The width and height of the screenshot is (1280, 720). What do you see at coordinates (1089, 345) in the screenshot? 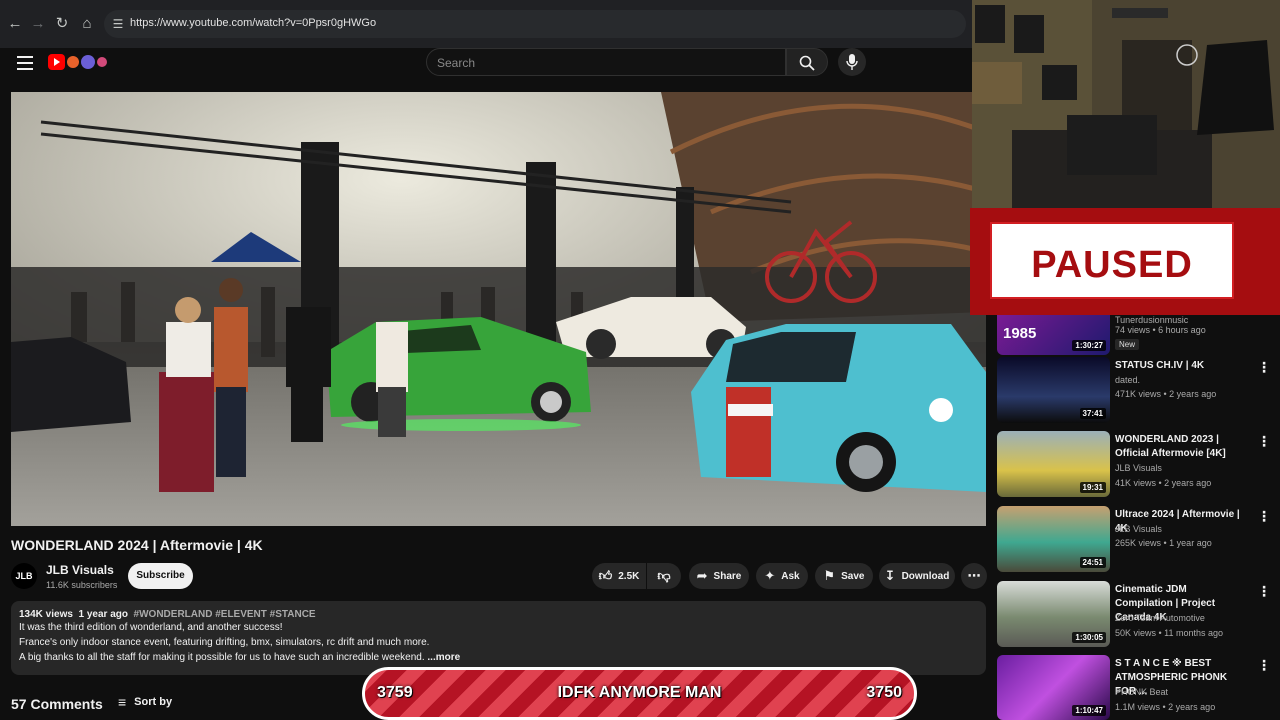
I see `video-duration: 1:30:27` at bounding box center [1089, 345].